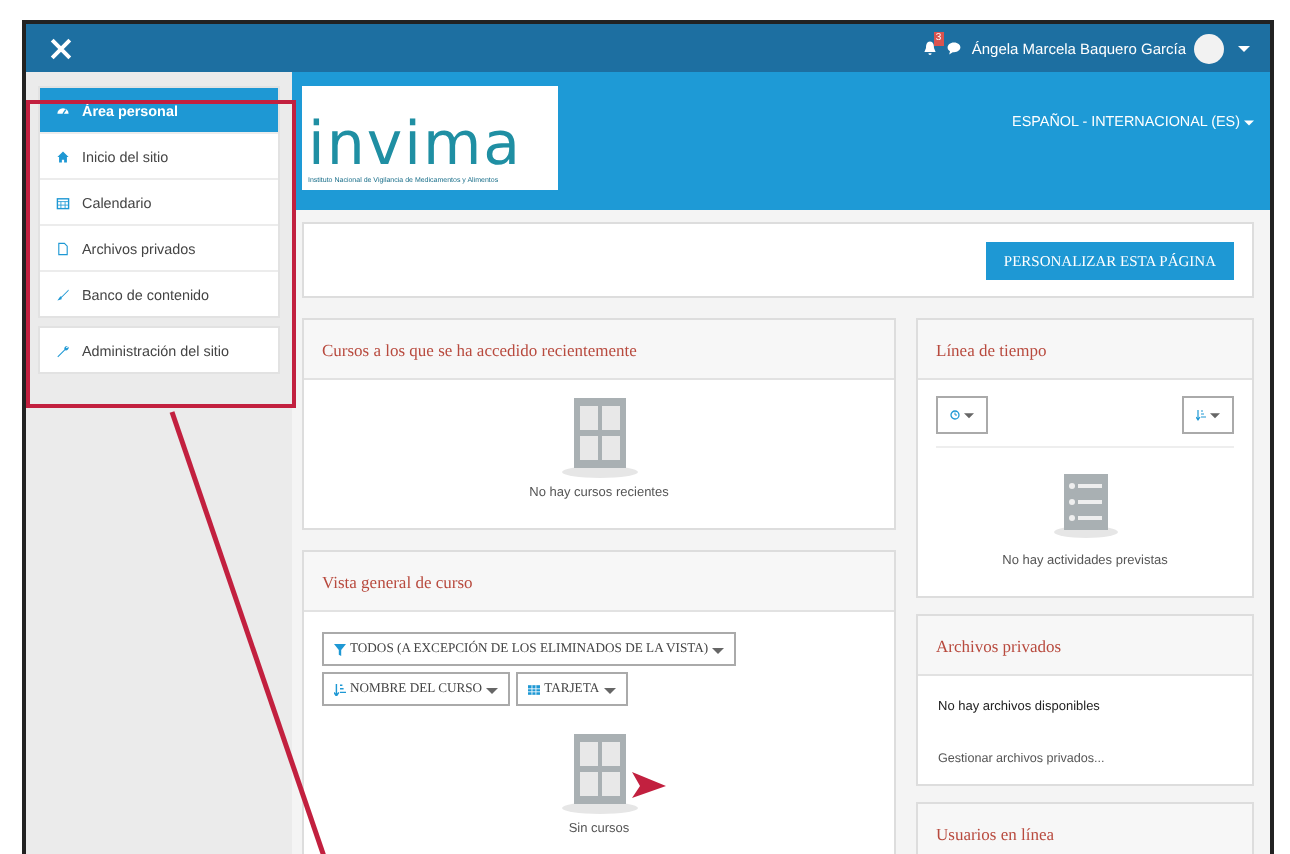  Describe the element at coordinates (649, 785) in the screenshot. I see `arrowhead-icon` at that location.